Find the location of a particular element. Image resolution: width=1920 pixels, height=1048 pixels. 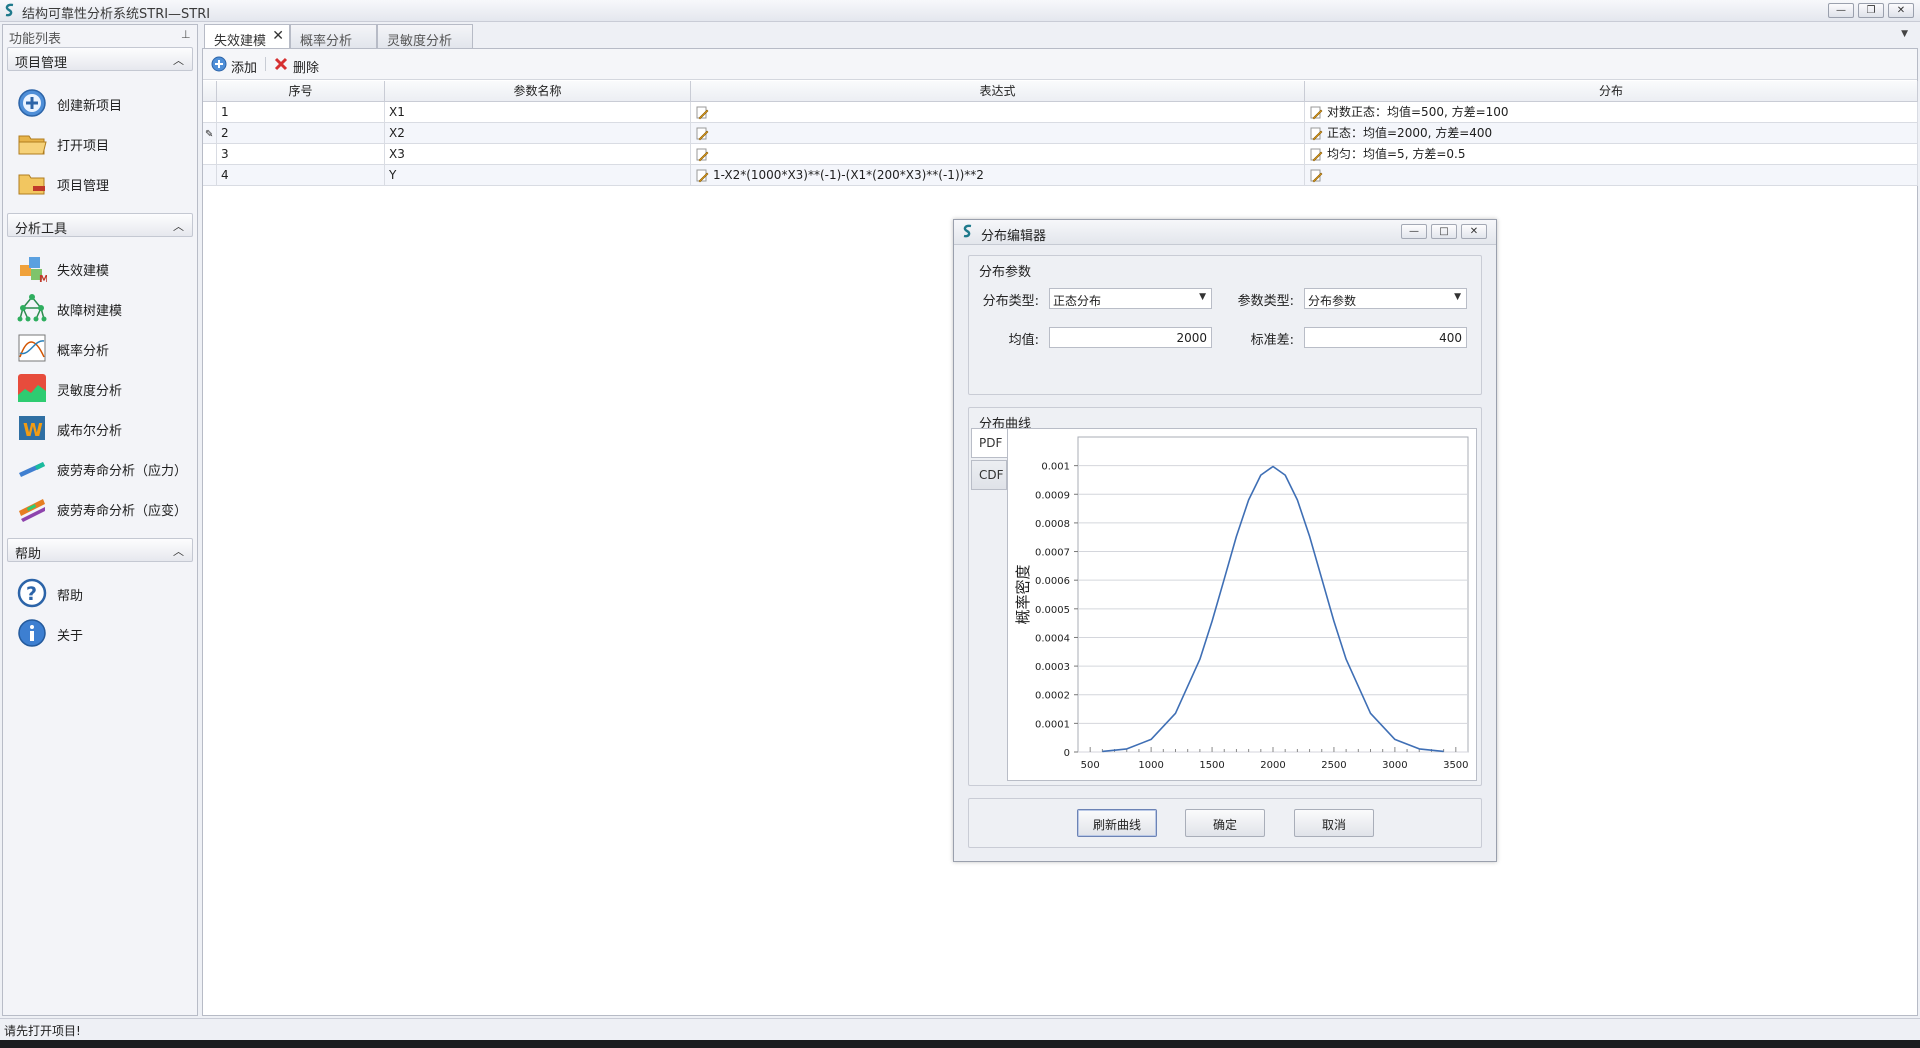

index-cell: 2 is located at coordinates (301, 133).